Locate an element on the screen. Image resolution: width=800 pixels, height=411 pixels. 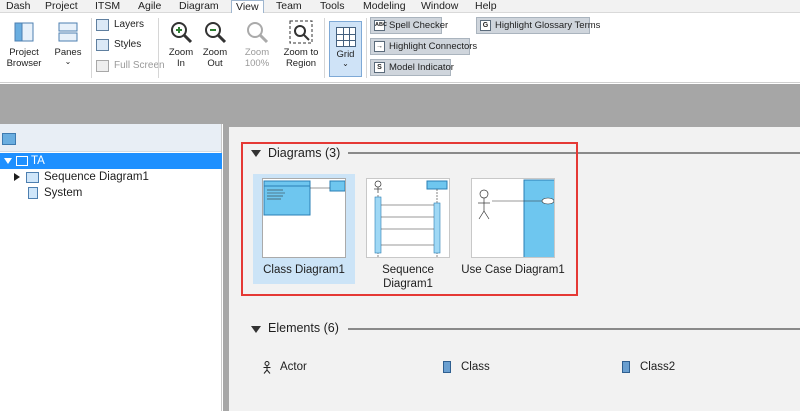
zoom-out-button: Zoom Out is located at coordinates (215, 43).